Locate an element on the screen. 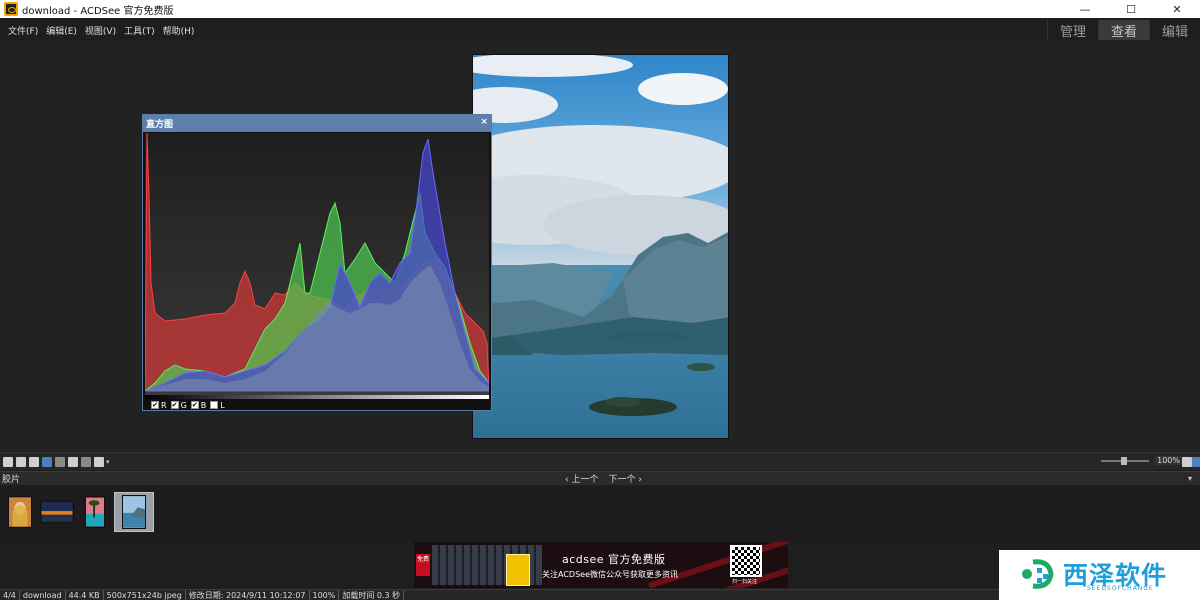 The height and width of the screenshot is (600, 1200). histogram-panel: 直方图 × ✔ R ✔ G ✔ B L is located at coordinates (317, 262).